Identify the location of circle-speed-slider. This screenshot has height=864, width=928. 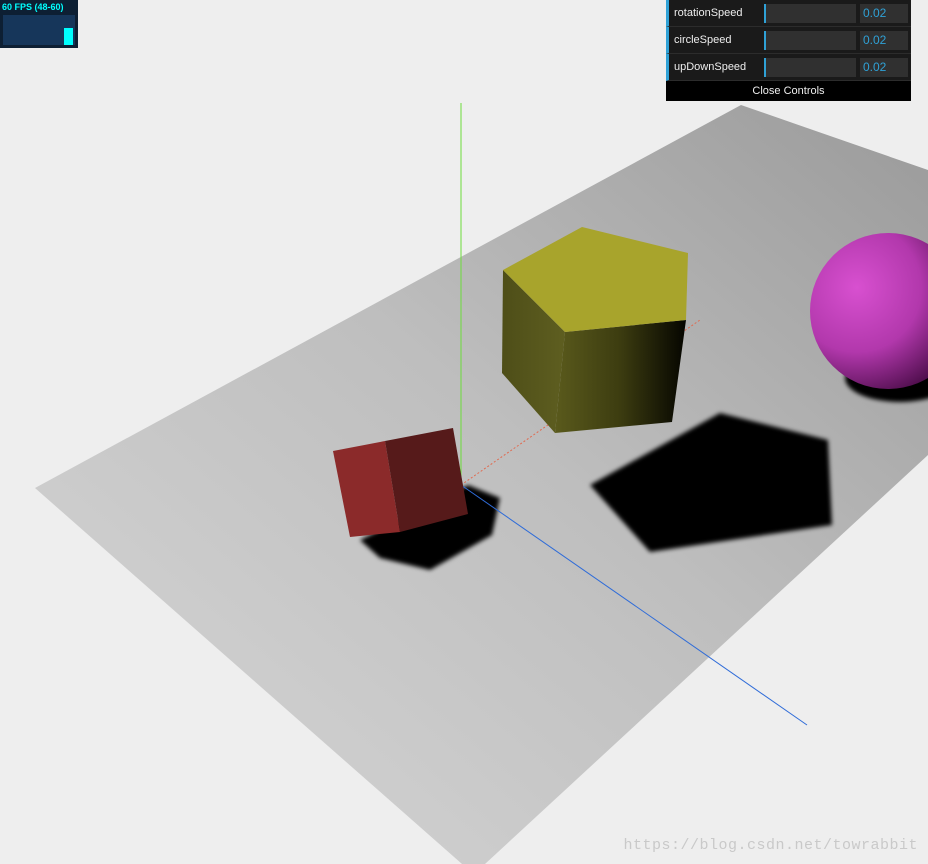
(810, 40).